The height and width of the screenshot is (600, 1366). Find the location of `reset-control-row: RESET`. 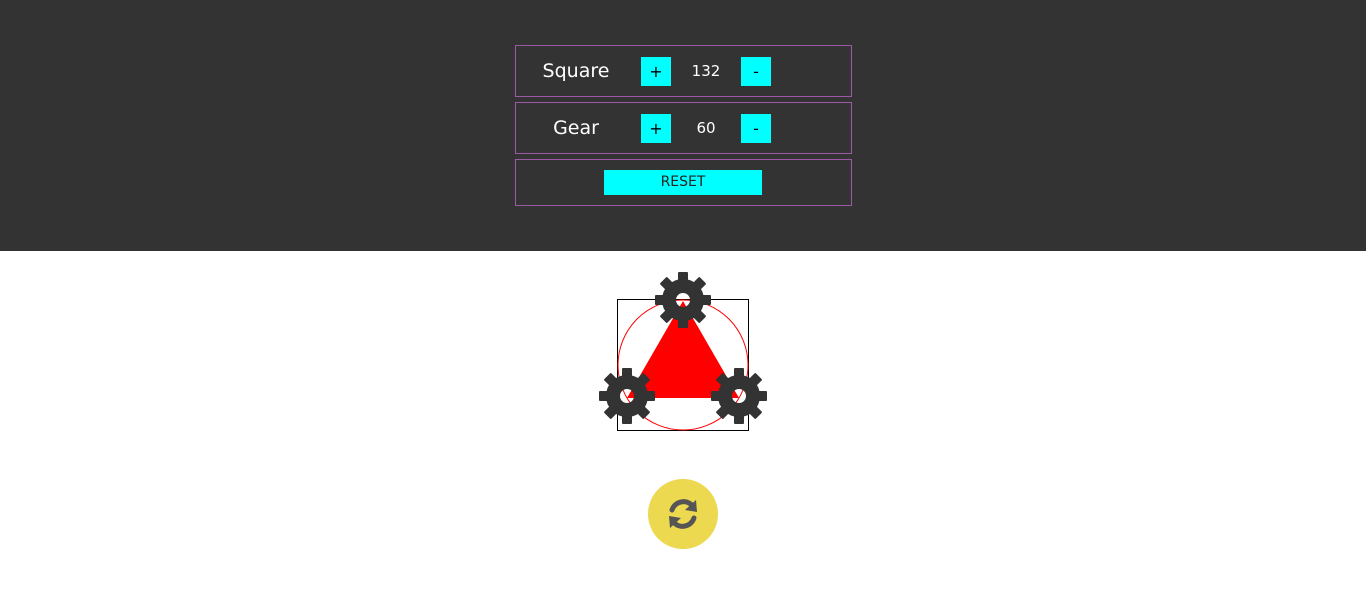

reset-control-row: RESET is located at coordinates (683, 182).